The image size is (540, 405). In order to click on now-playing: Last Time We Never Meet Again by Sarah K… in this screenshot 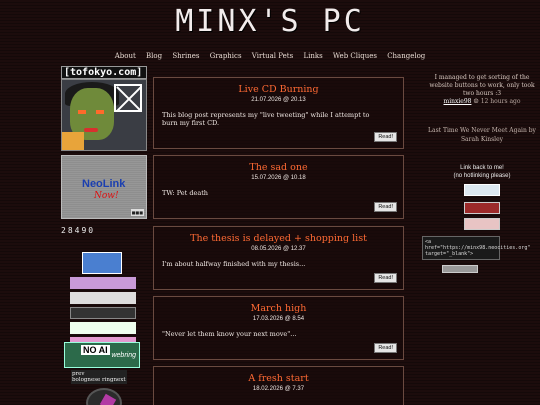, I will do `click(482, 135)`.